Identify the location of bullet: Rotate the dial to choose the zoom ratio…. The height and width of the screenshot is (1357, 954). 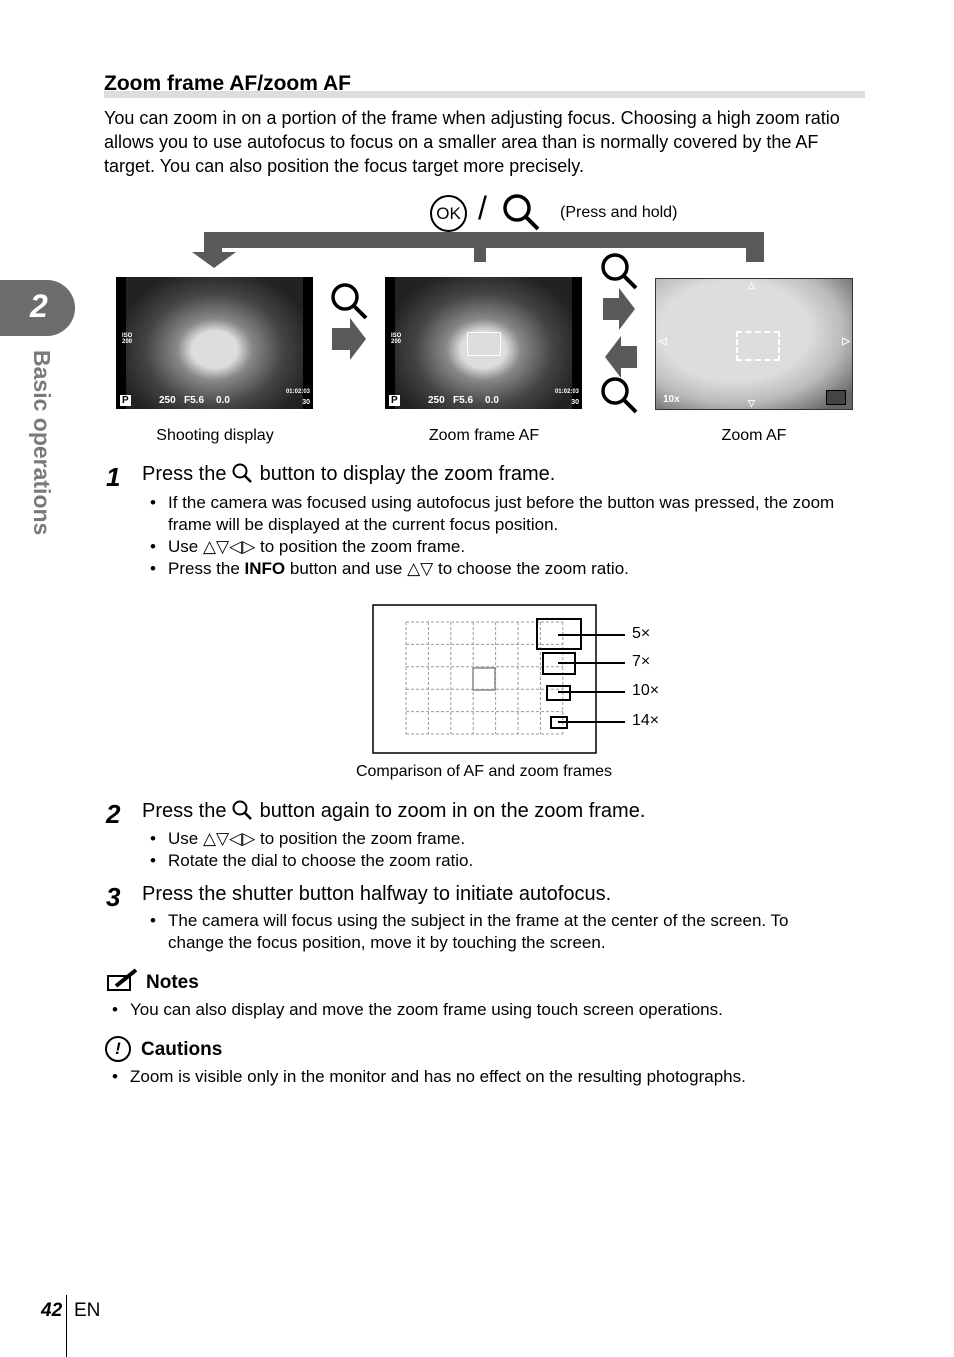
(499, 861).